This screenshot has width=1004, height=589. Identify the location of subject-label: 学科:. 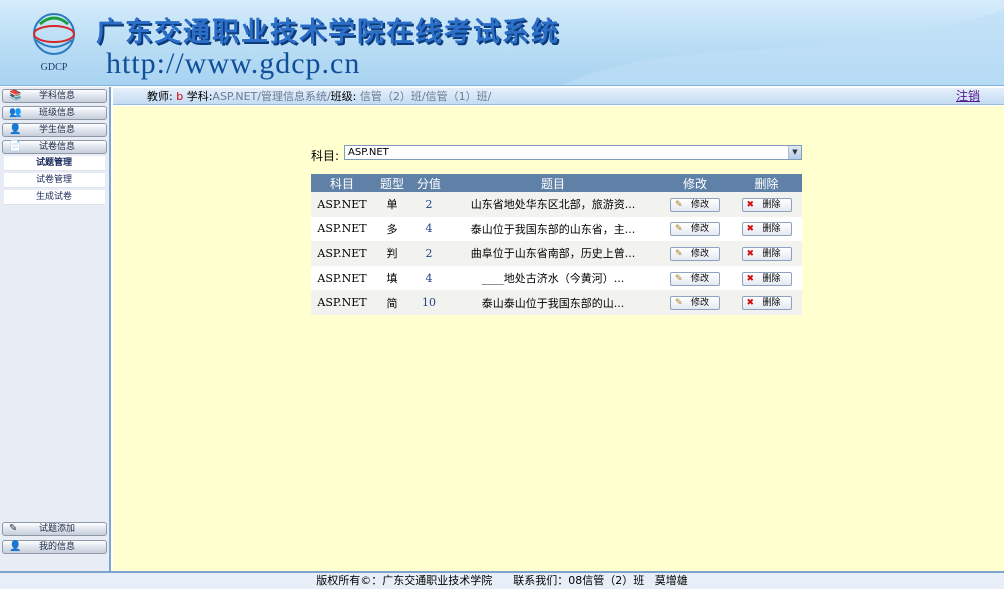
(199, 96).